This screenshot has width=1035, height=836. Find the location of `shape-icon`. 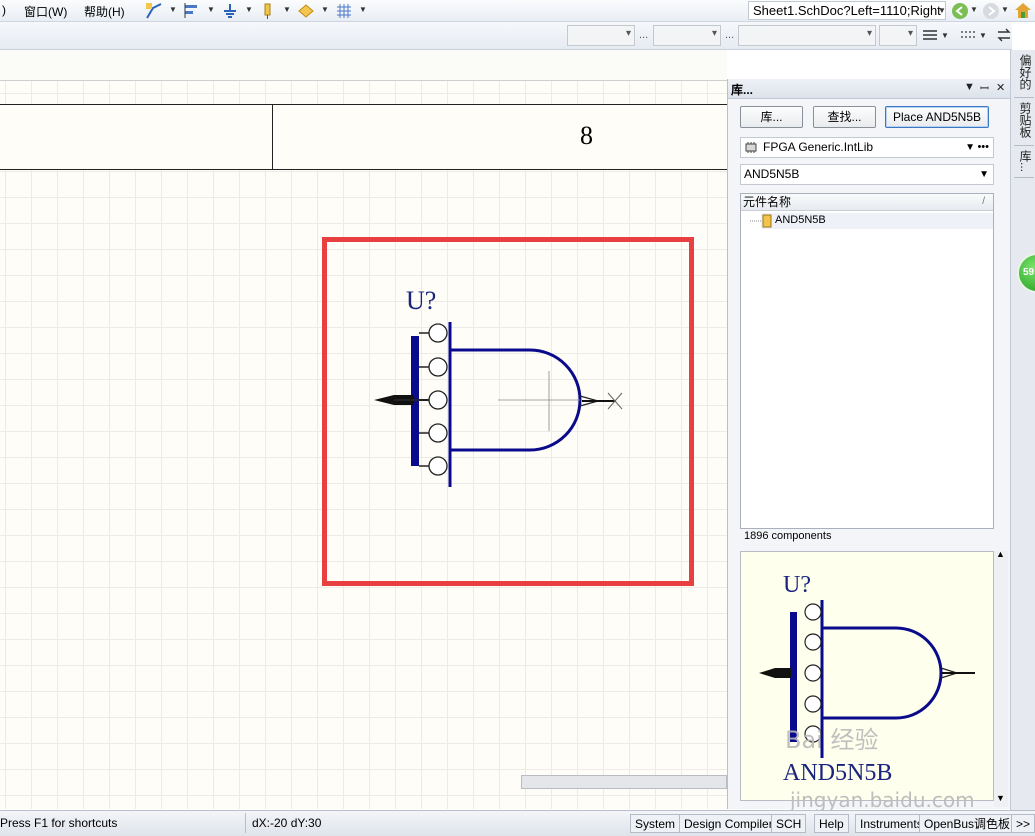

shape-icon is located at coordinates (306, 11).